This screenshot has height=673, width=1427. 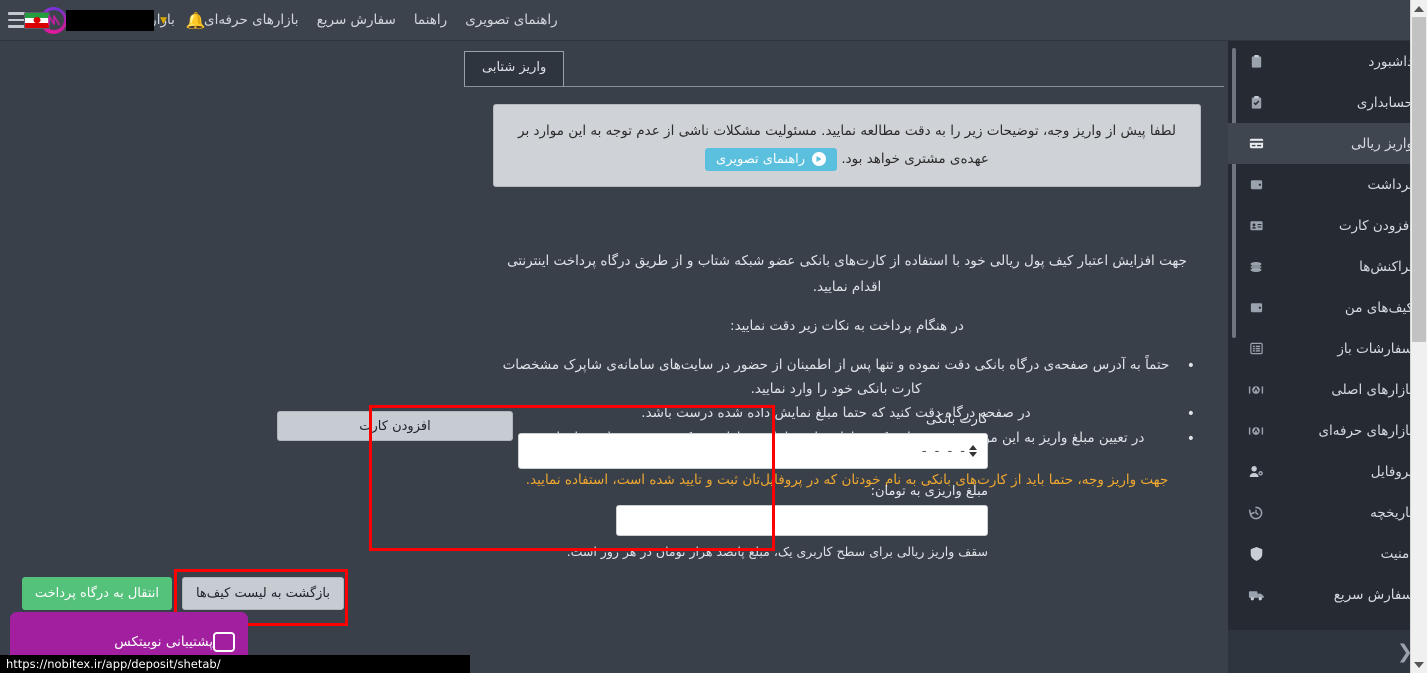 What do you see at coordinates (1256, 143) in the screenshot?
I see `credit-card-icon` at bounding box center [1256, 143].